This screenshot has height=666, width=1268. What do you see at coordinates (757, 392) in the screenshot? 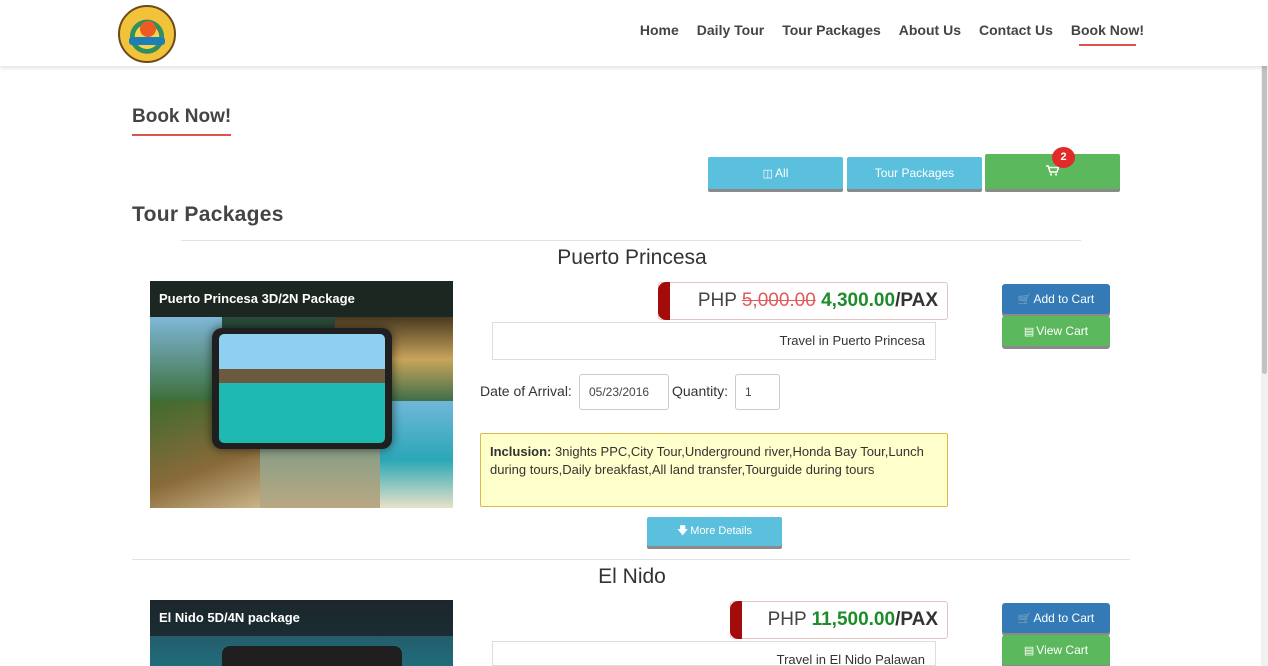
I see `quantity-input` at bounding box center [757, 392].